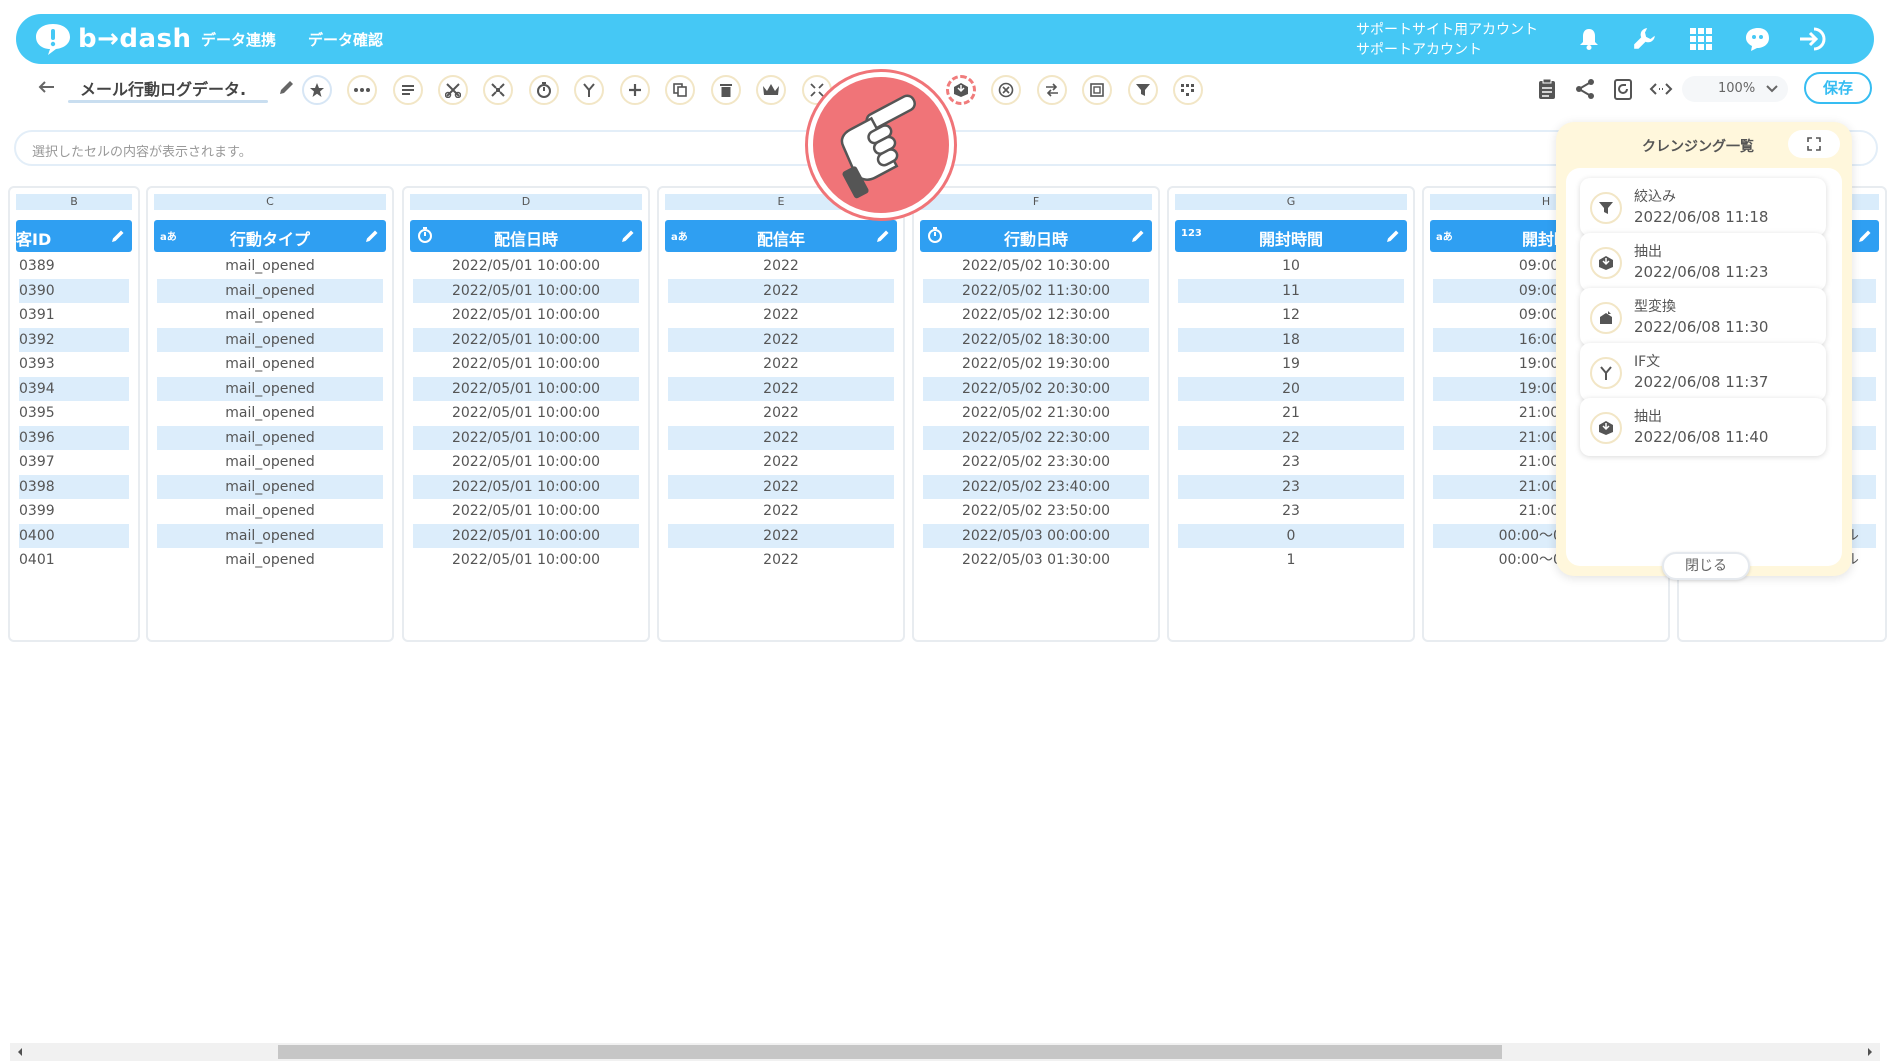 This screenshot has height=1063, width=1890. I want to click on scroll-right-icon, so click(1870, 1052).